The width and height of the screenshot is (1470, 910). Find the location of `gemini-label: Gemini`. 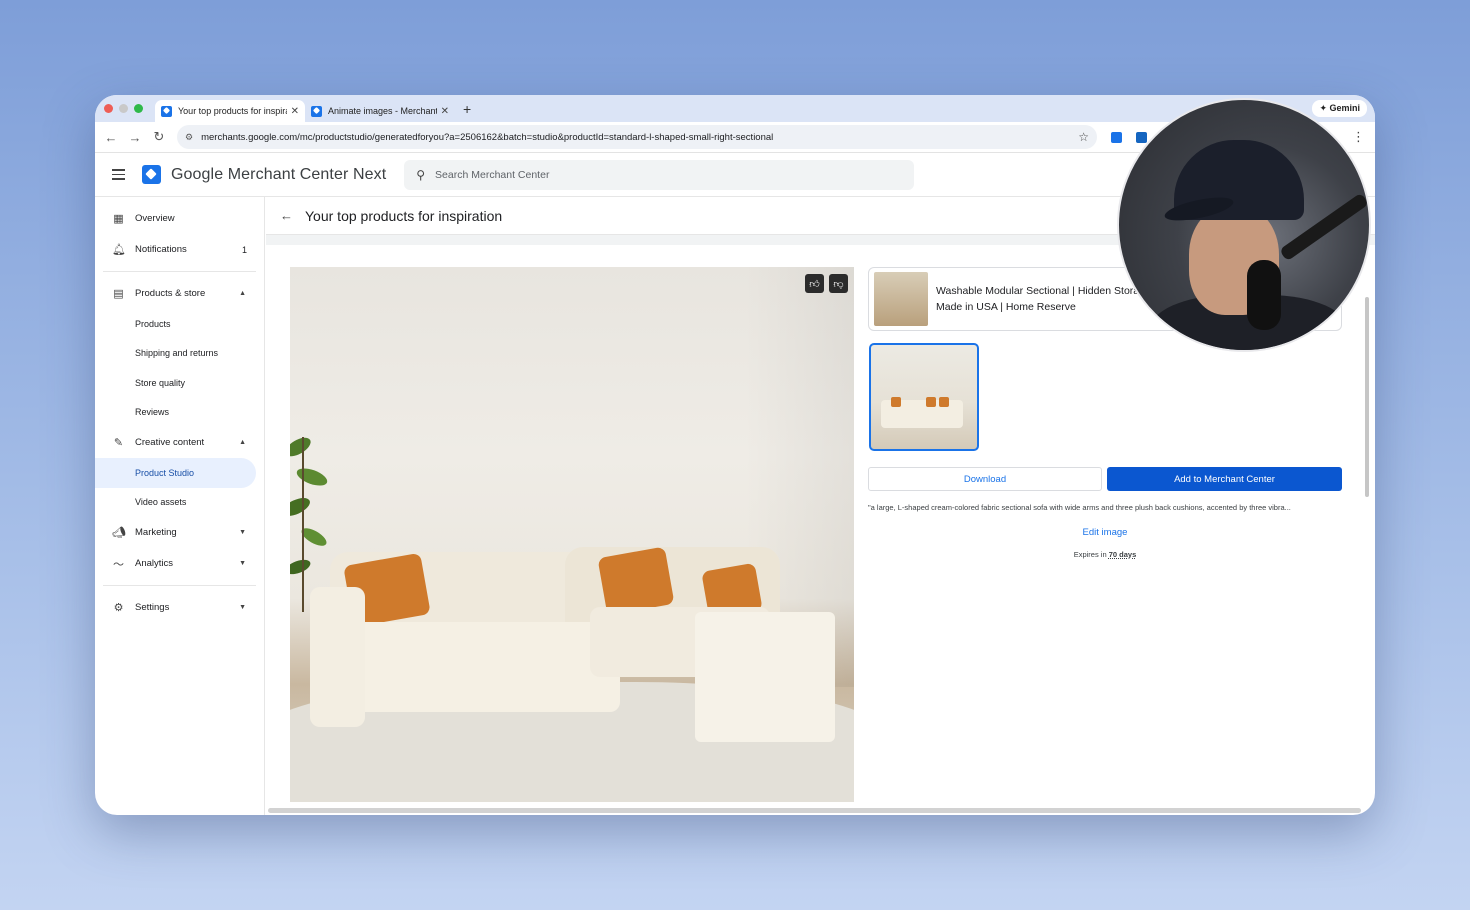

gemini-label: Gemini is located at coordinates (1344, 108).